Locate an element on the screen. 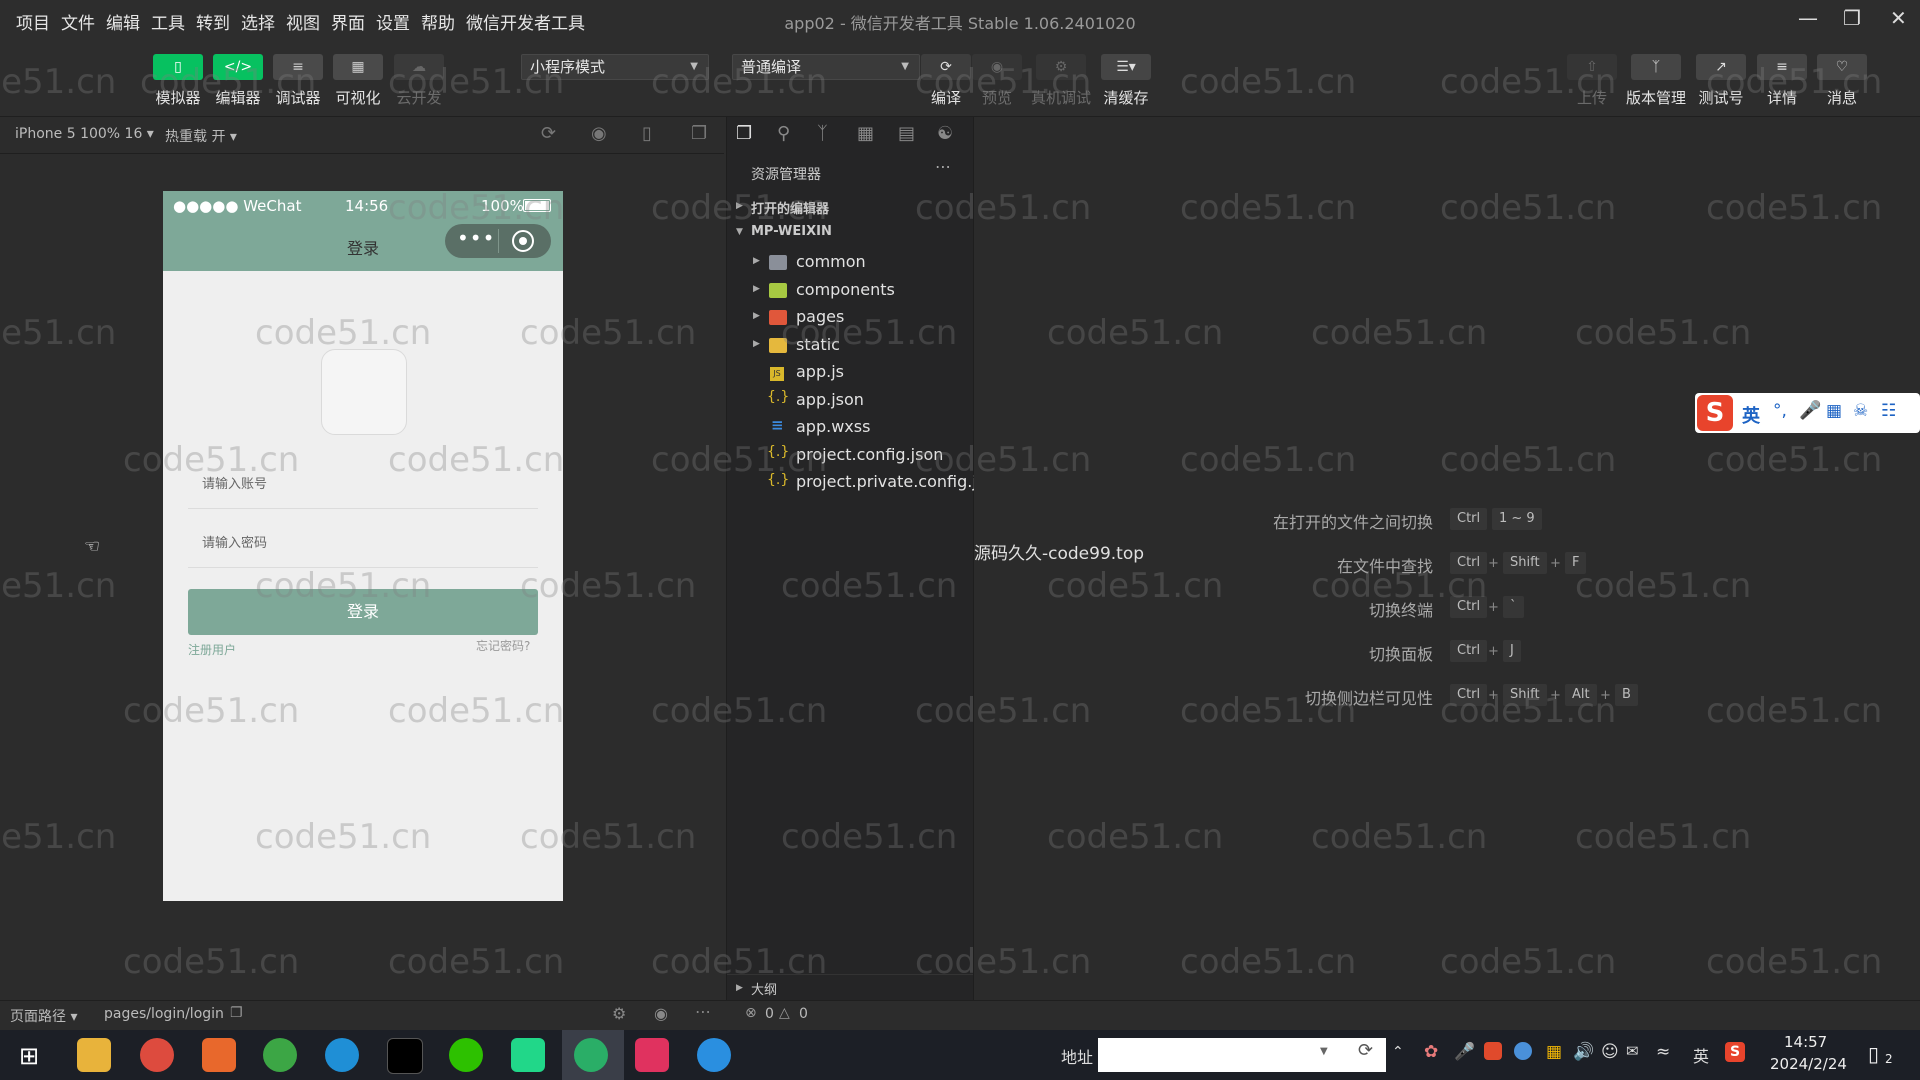 Image resolution: width=1920 pixels, height=1080 pixels. stop-icon: ◉ is located at coordinates (599, 133).